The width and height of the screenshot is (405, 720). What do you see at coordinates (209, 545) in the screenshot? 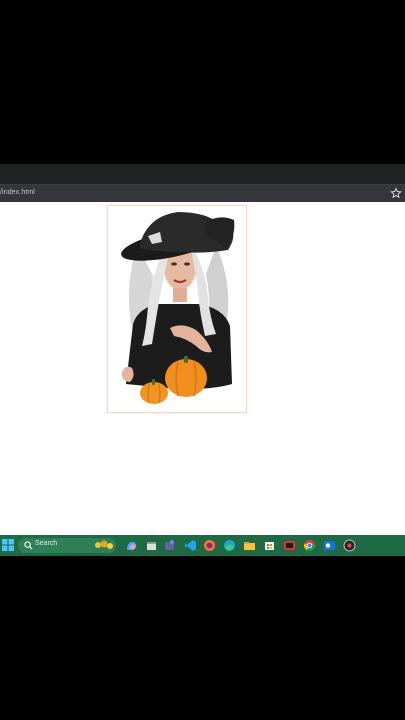
I see `firefox-icon` at bounding box center [209, 545].